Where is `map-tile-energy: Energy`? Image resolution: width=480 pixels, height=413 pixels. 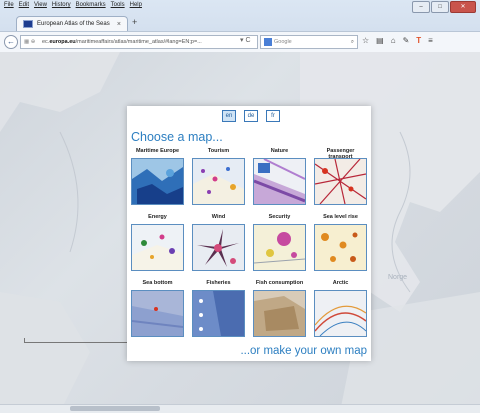
map-tile-energy: Energy is located at coordinates (157, 242).